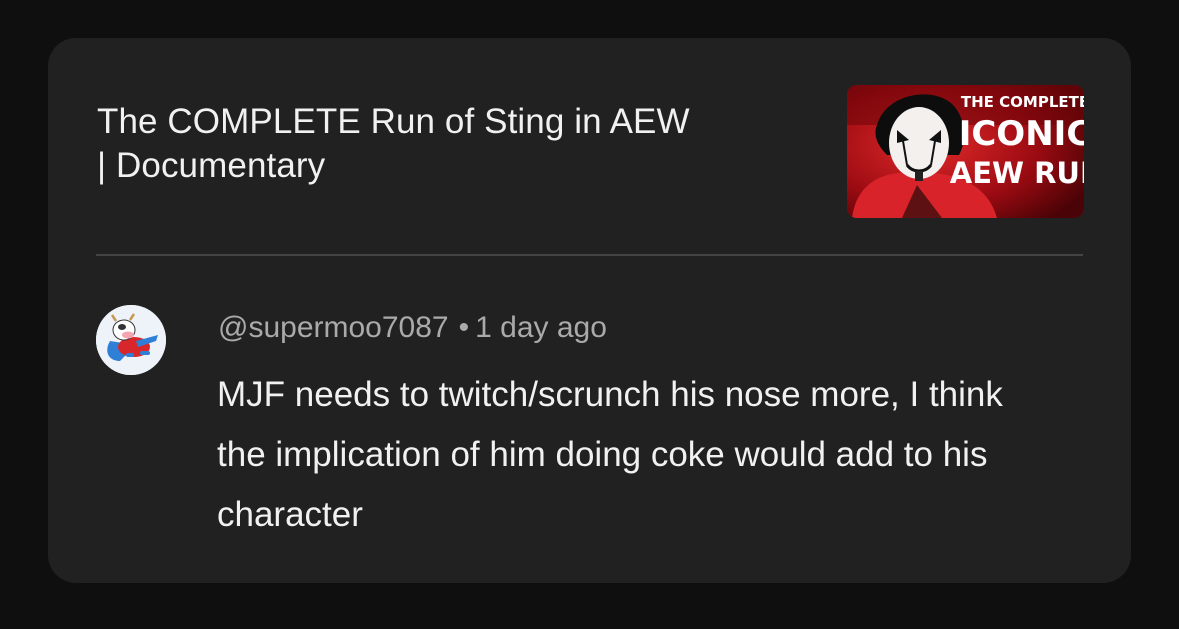  Describe the element at coordinates (333, 327) in the screenshot. I see `comment-author-handle: @supermoo7087` at that location.